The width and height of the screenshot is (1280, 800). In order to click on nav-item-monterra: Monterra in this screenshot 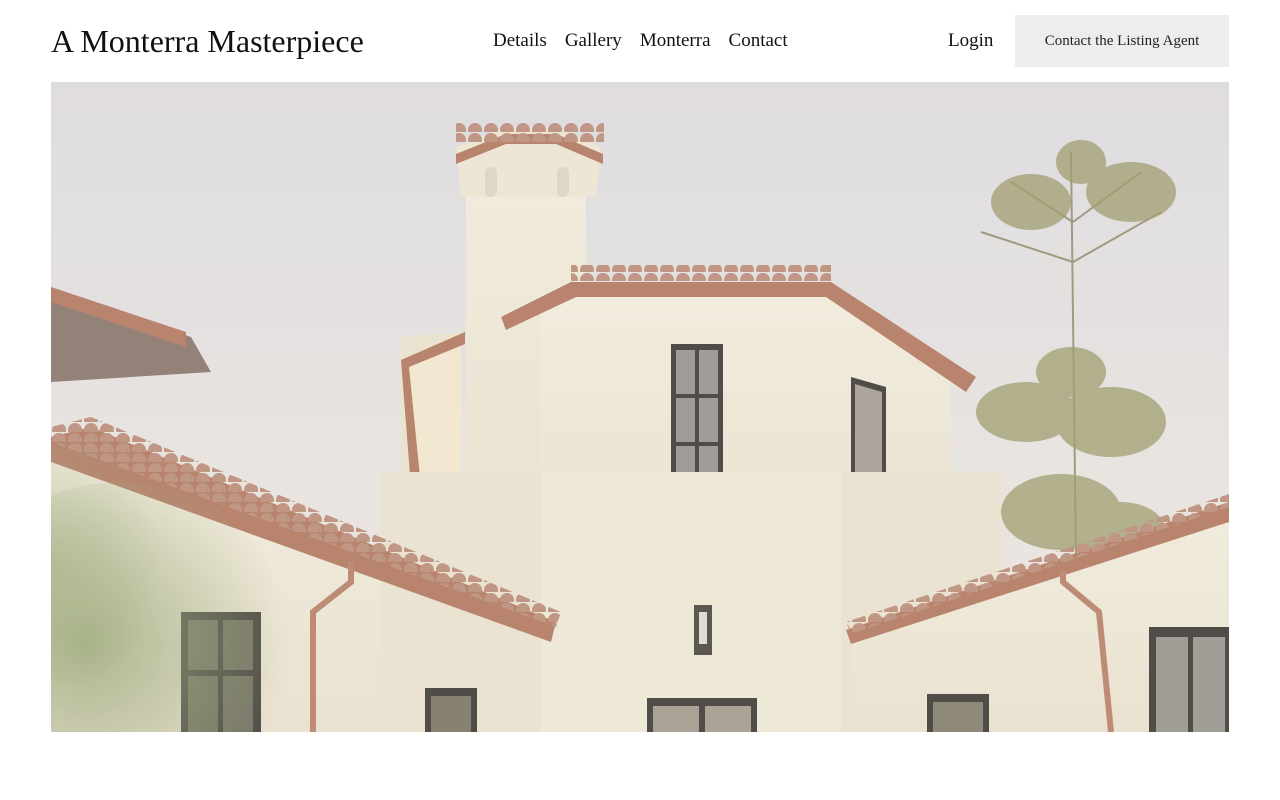, I will do `click(675, 41)`.